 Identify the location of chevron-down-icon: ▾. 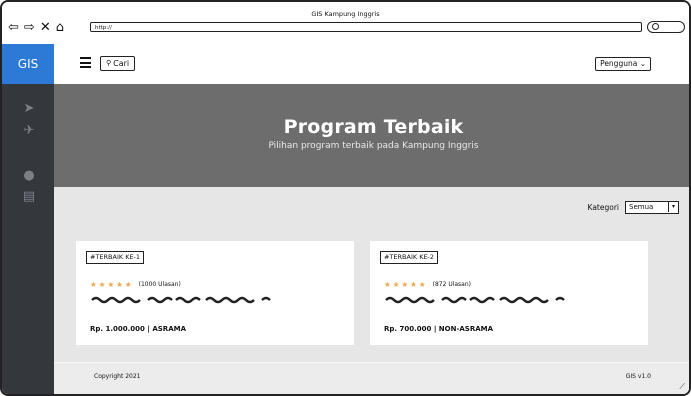
(673, 207).